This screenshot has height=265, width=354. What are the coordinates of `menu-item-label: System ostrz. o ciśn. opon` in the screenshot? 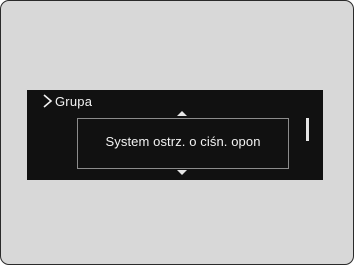 It's located at (183, 141).